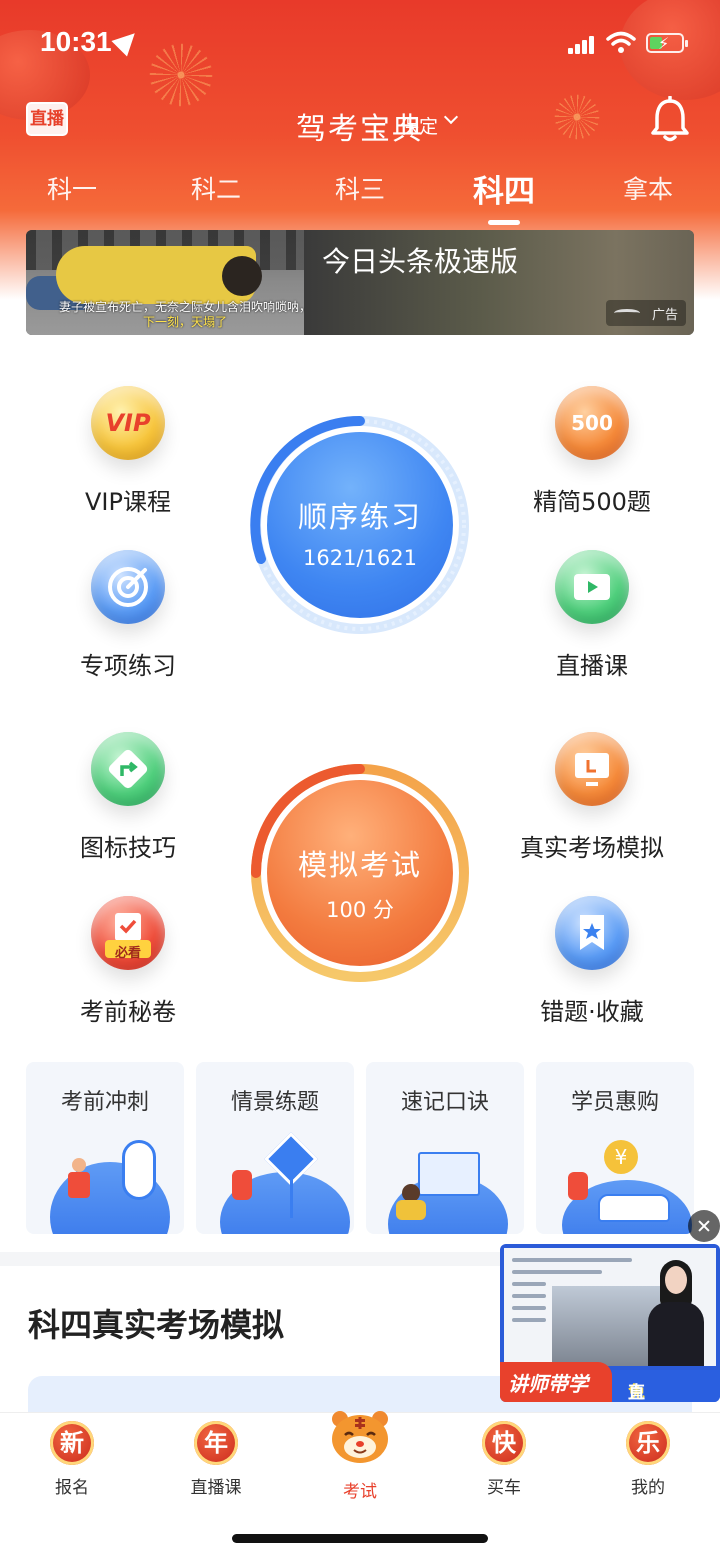  I want to click on tab-get-license: 拿本, so click(648, 188).